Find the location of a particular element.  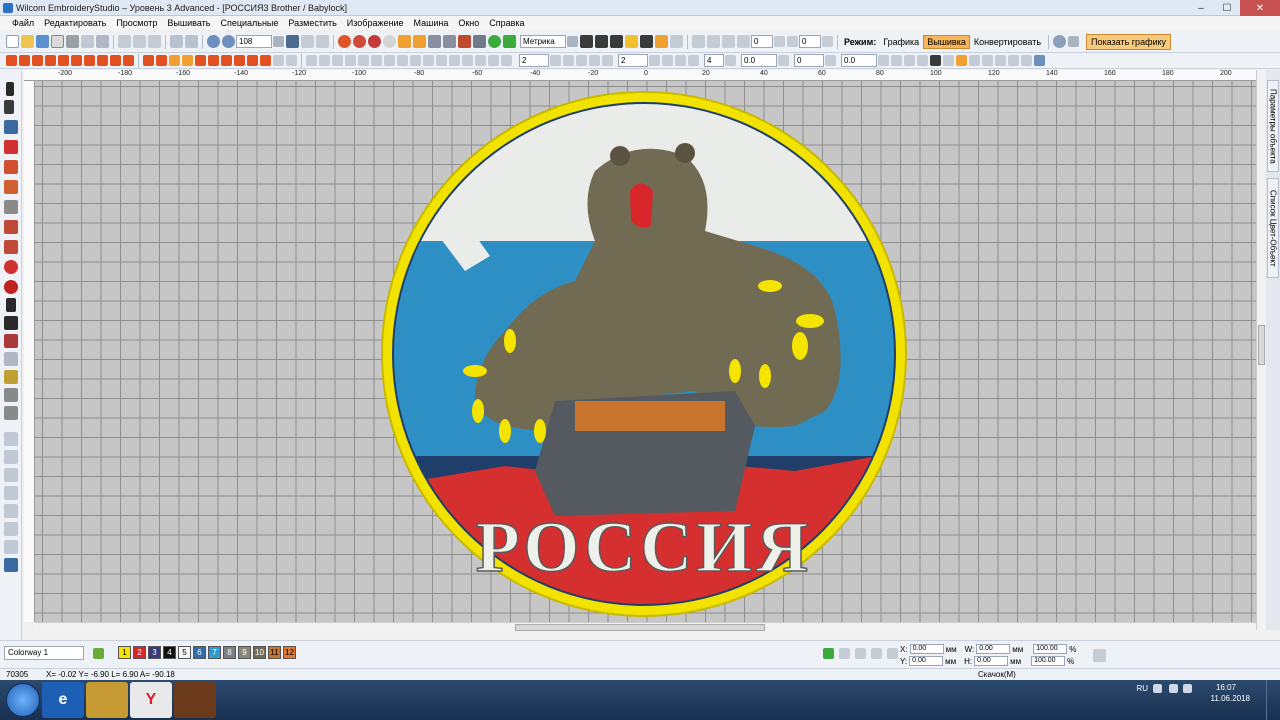

frame-icon is located at coordinates (11, 359).